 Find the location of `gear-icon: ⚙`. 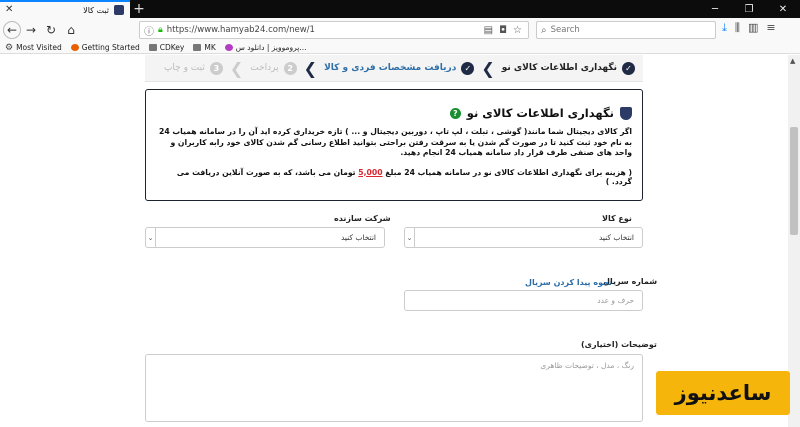

gear-icon: ⚙ is located at coordinates (9, 47).